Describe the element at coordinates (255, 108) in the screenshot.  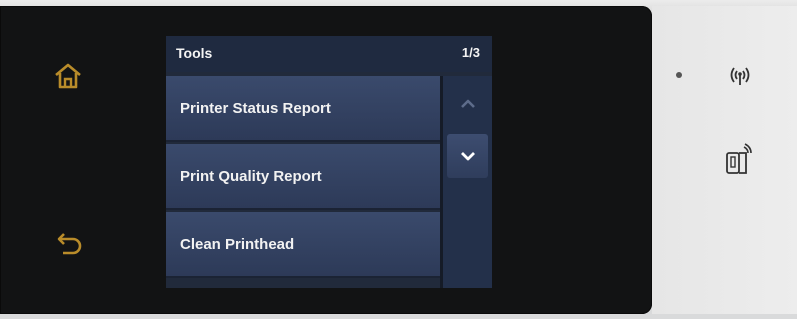
I see `menu-item-label: Printer Status Report` at that location.